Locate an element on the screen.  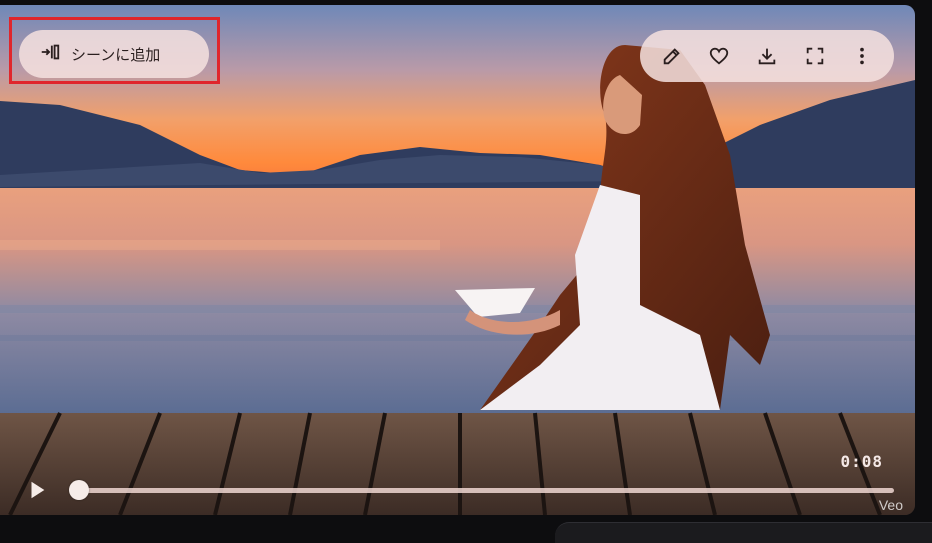
current-time: 0:08 is located at coordinates (861, 461).